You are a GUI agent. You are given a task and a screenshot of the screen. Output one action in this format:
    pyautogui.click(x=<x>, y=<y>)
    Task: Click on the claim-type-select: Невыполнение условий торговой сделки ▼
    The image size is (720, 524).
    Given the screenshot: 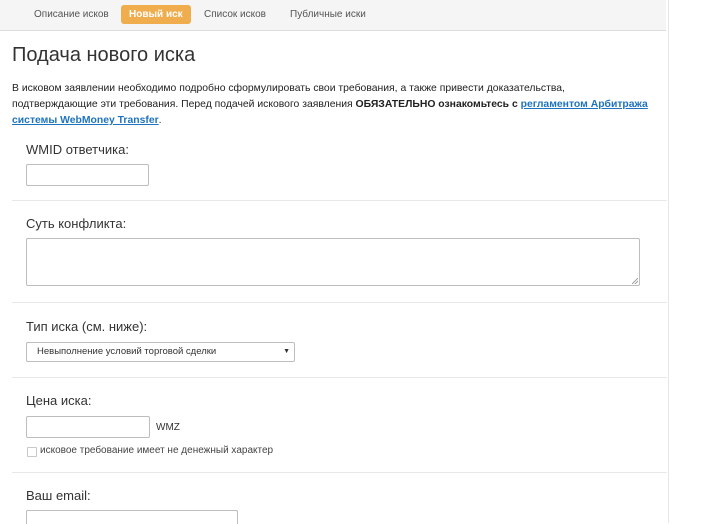 What is the action you would take?
    pyautogui.click(x=160, y=352)
    